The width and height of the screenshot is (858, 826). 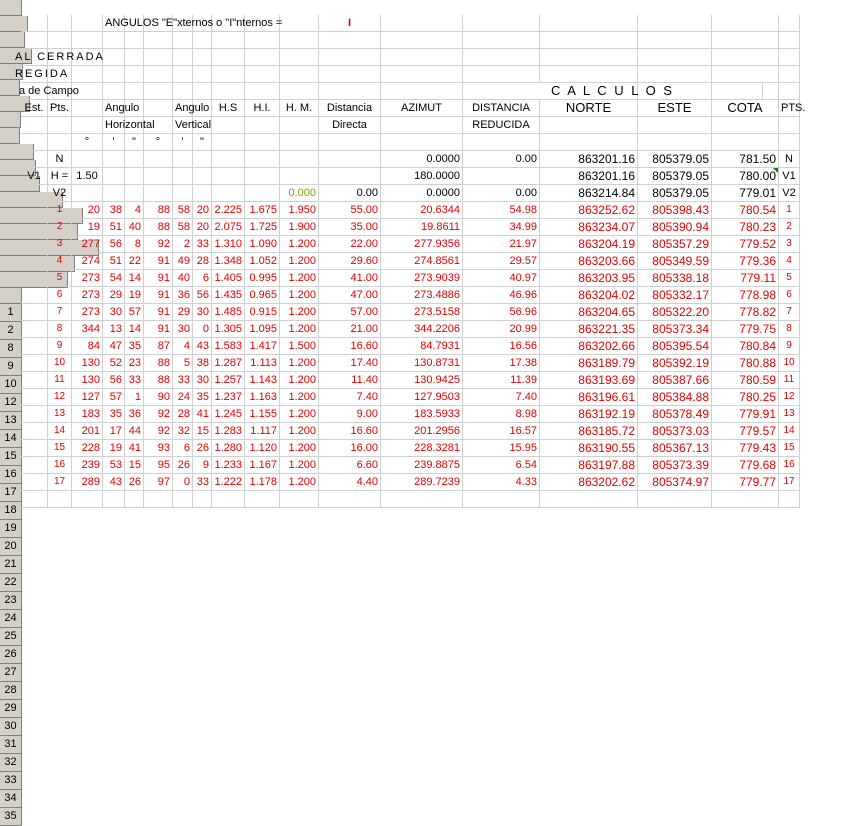 I want to click on cell: 92, so click(x=158, y=414).